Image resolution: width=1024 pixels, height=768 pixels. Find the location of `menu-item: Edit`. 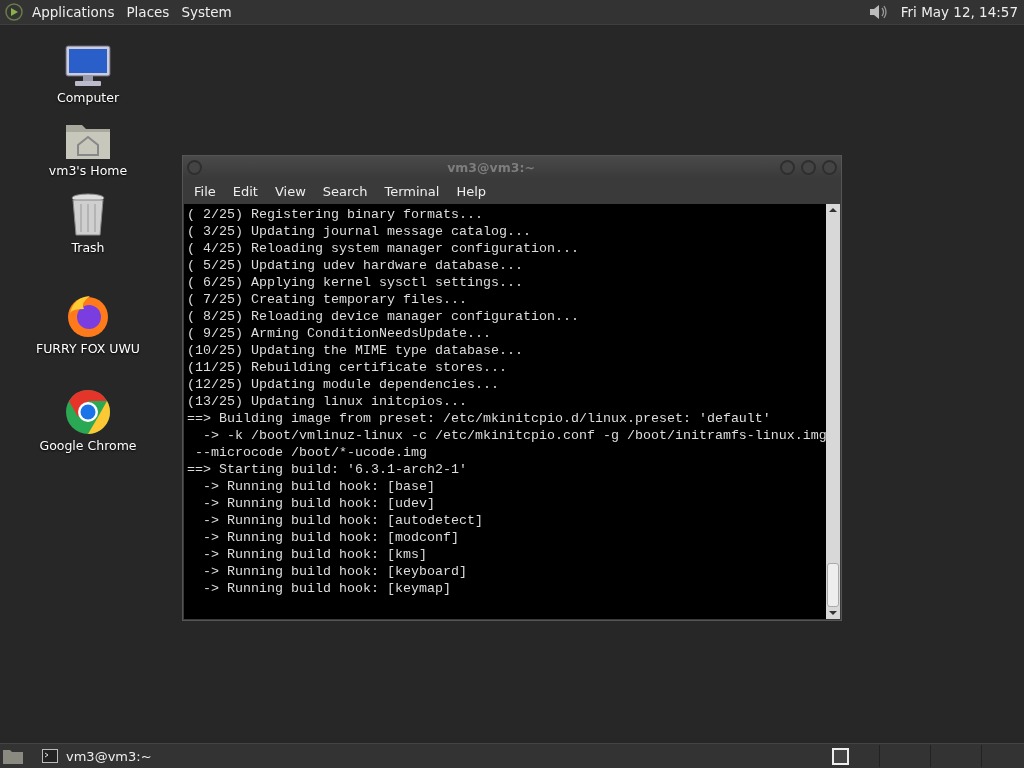

menu-item: Edit is located at coordinates (245, 191).